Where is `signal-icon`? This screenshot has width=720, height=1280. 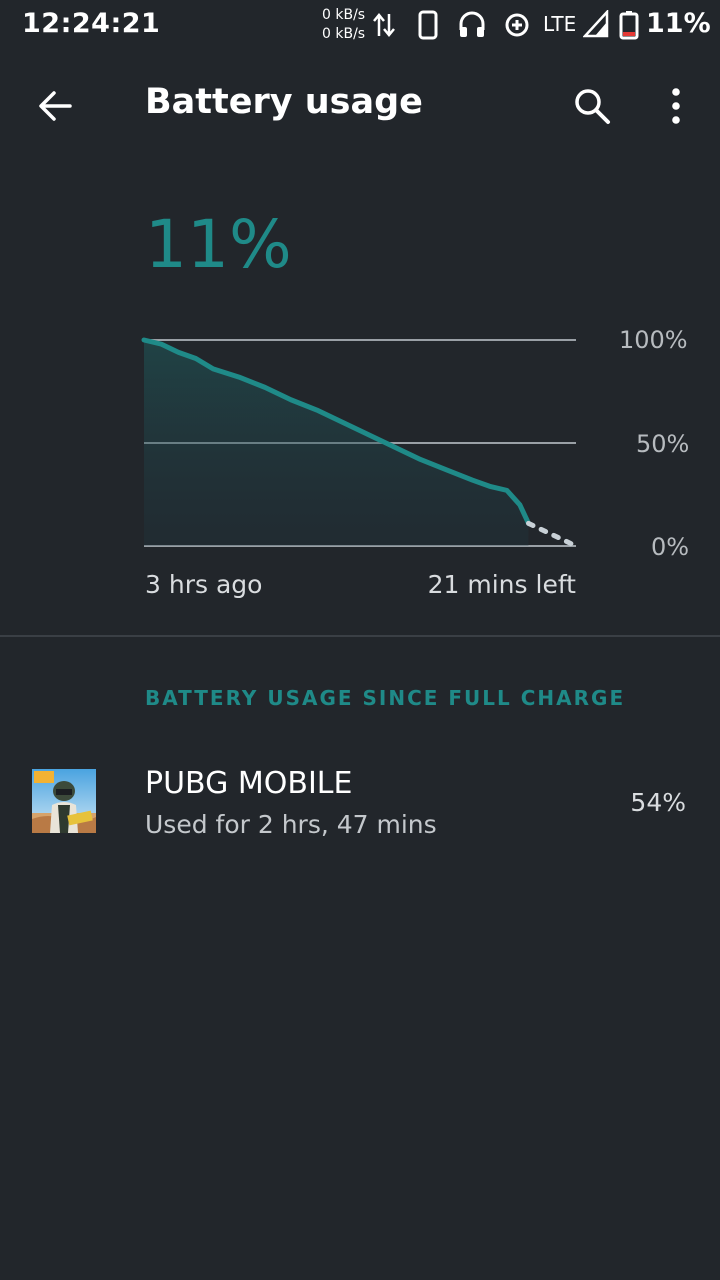 signal-icon is located at coordinates (596, 24).